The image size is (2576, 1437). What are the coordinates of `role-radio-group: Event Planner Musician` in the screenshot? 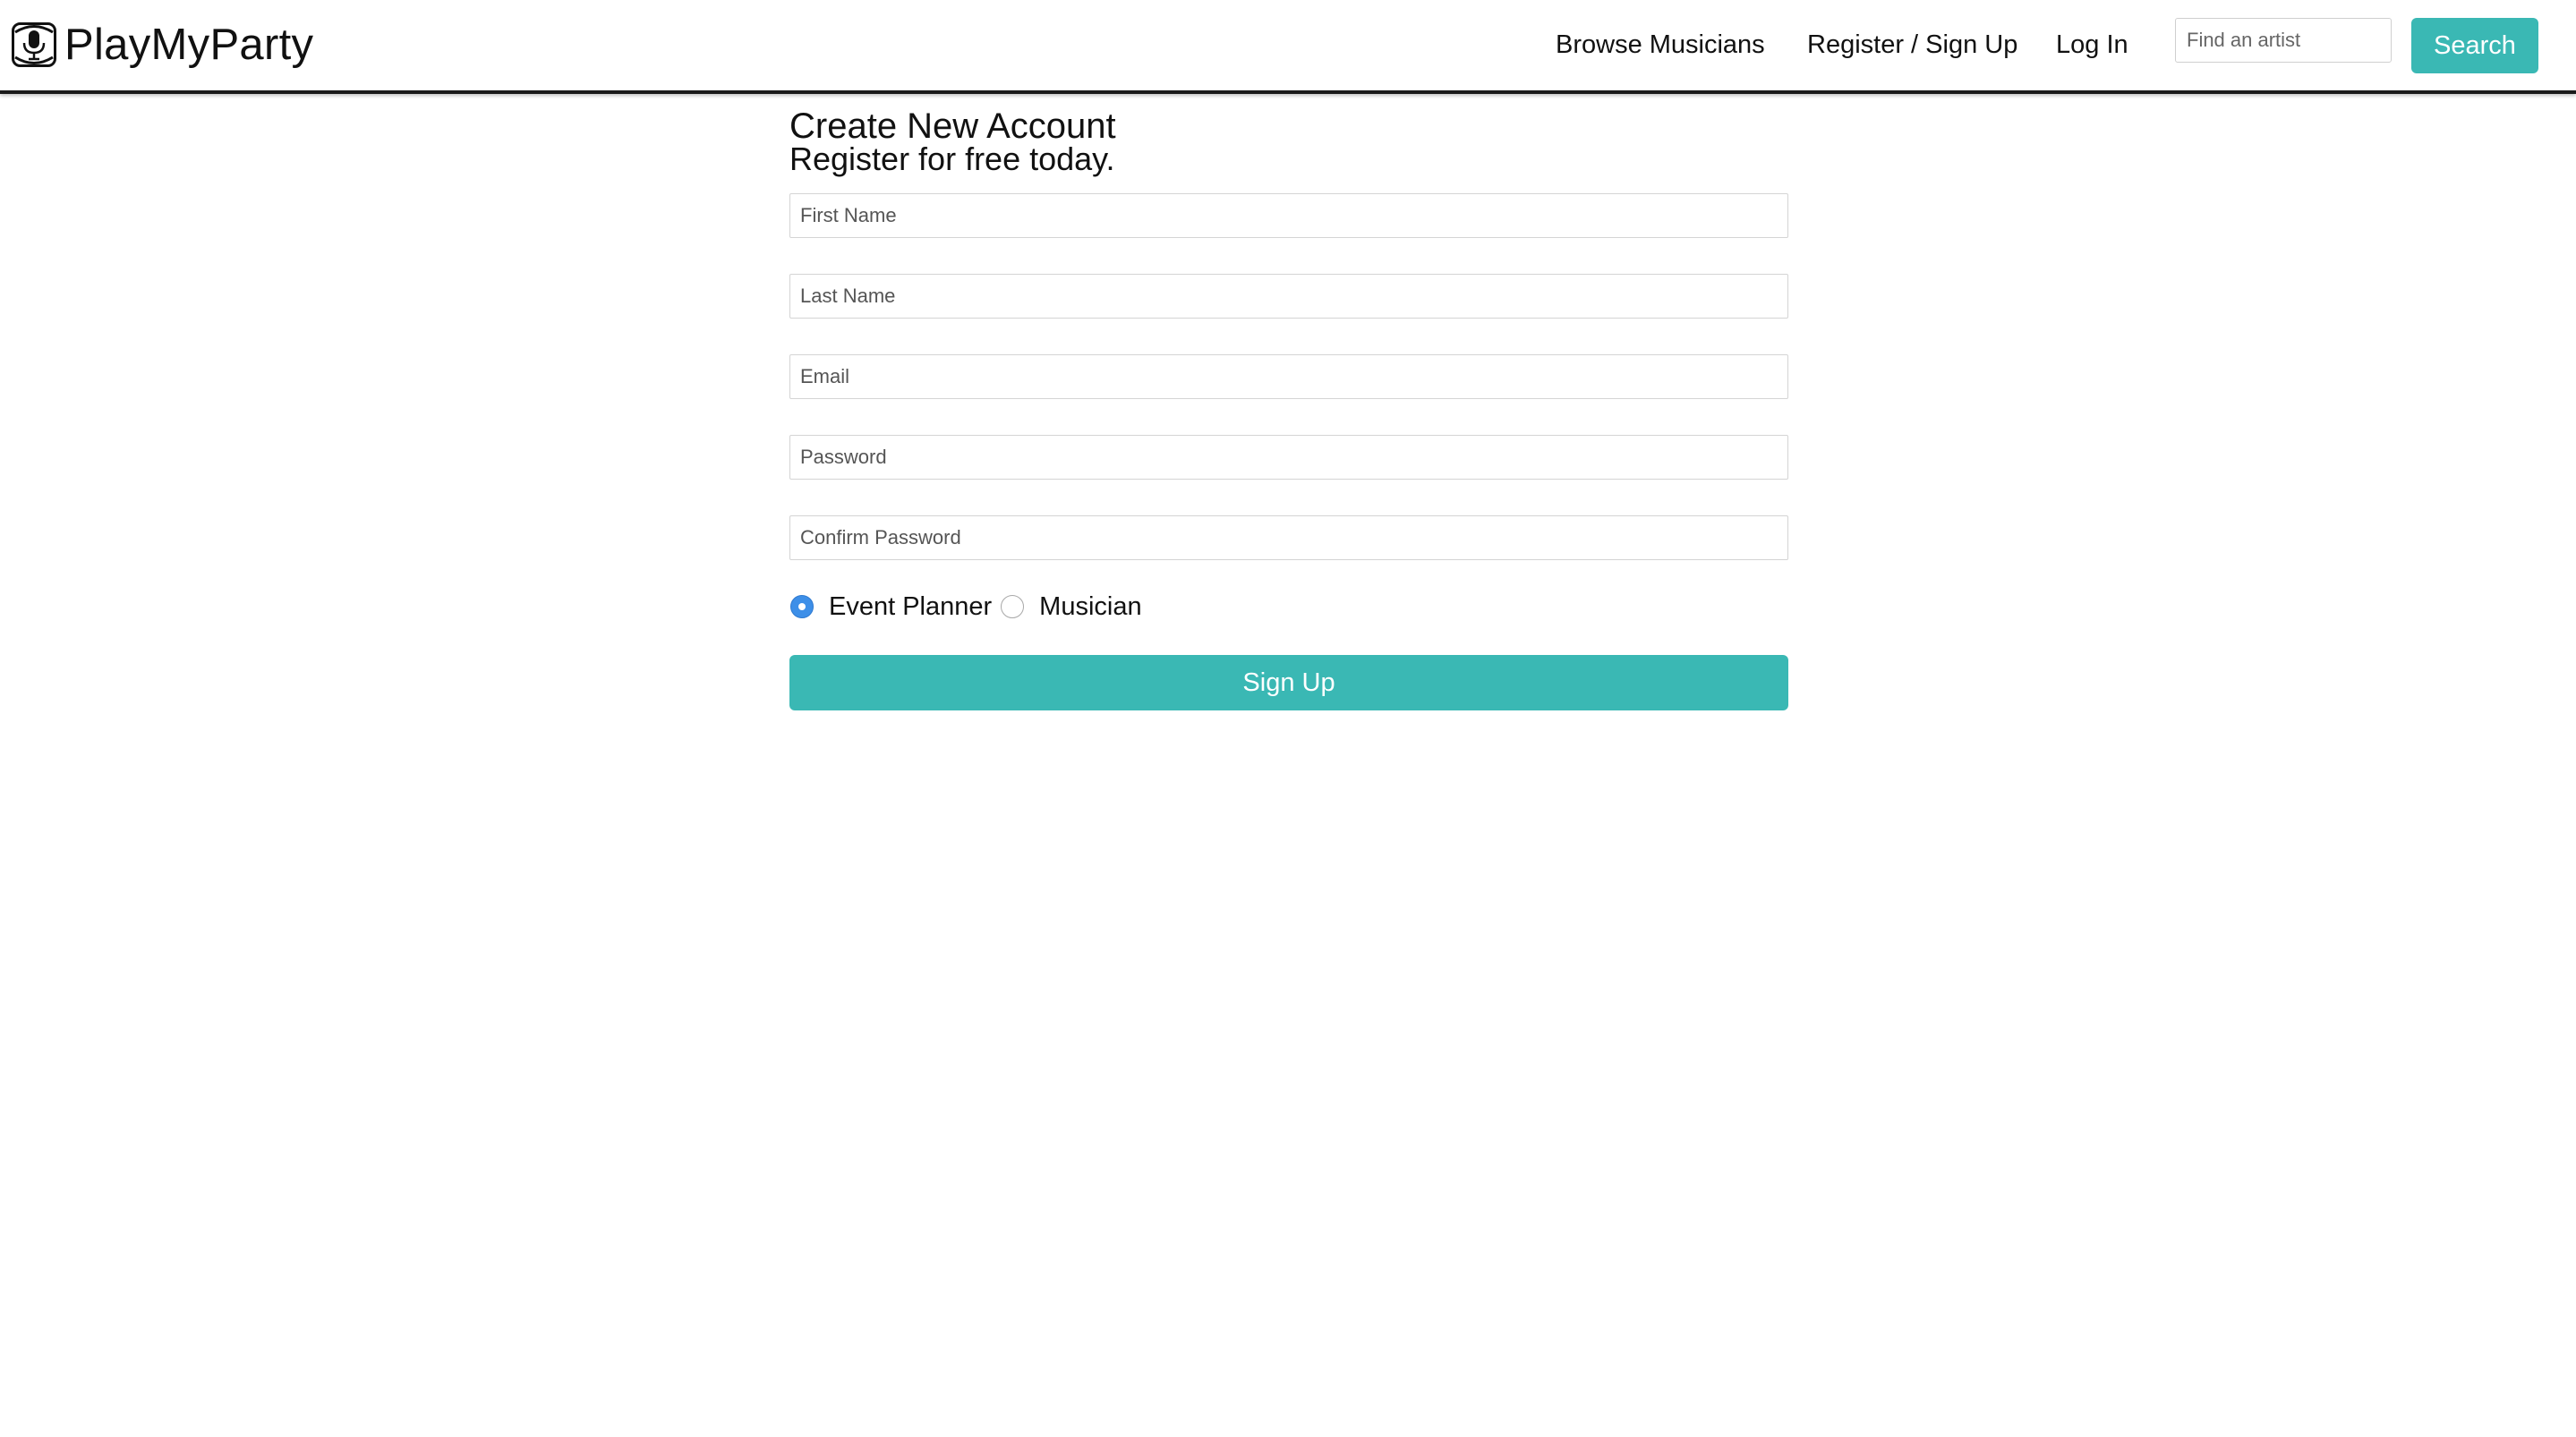 It's located at (970, 606).